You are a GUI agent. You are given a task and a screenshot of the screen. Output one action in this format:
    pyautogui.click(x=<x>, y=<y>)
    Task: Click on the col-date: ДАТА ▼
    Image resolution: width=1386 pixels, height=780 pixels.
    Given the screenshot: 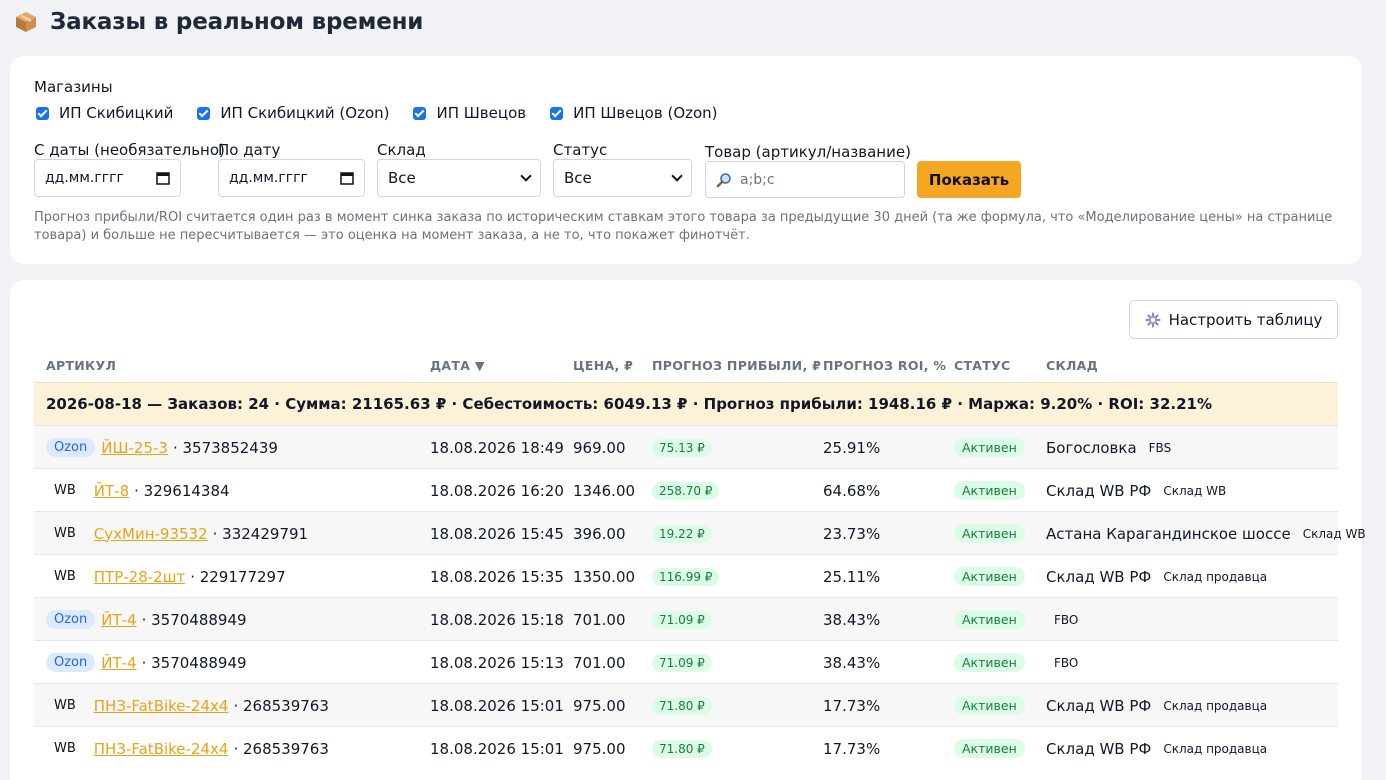 What is the action you would take?
    pyautogui.click(x=457, y=365)
    